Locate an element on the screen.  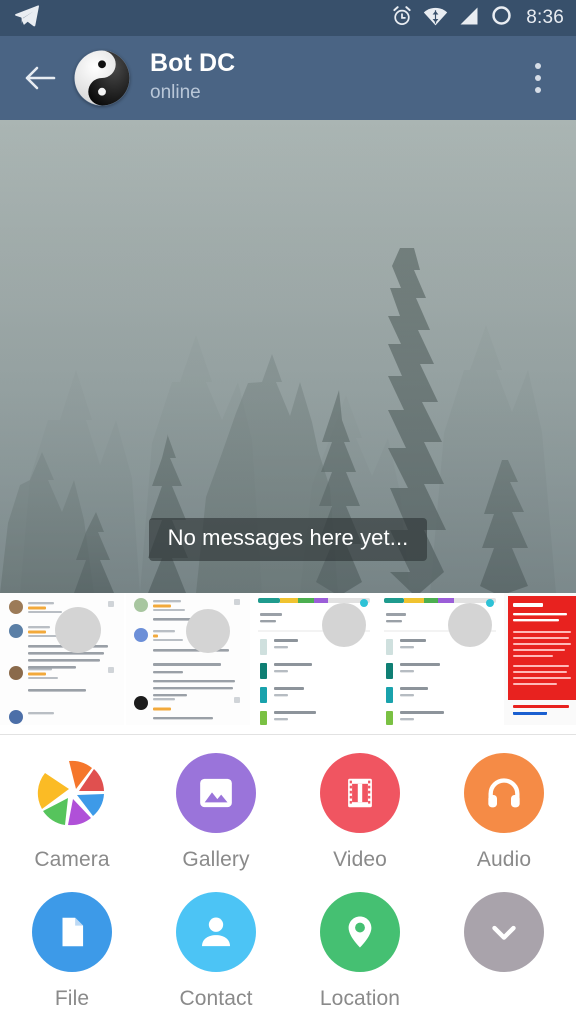
status-bar-system-icons: 8:36 is located at coordinates (477, 18).